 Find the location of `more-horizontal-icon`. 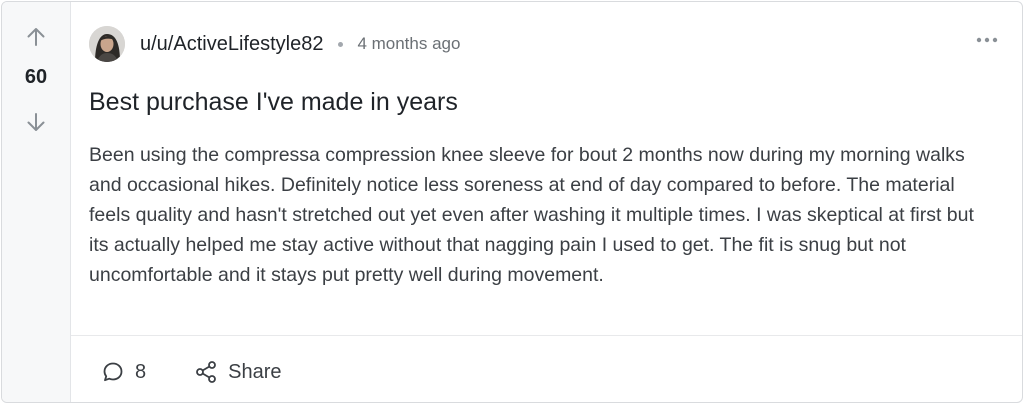

more-horizontal-icon is located at coordinates (987, 40).